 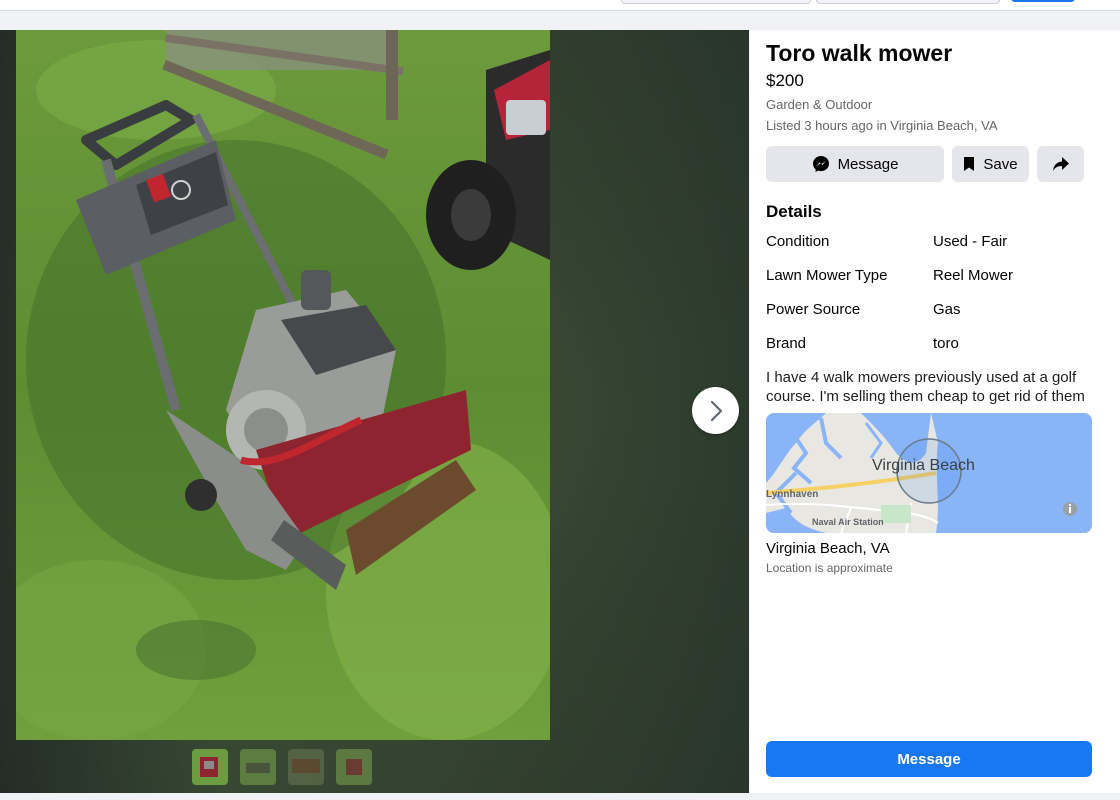 What do you see at coordinates (859, 53) in the screenshot?
I see `listing-title: Toro walk mower` at bounding box center [859, 53].